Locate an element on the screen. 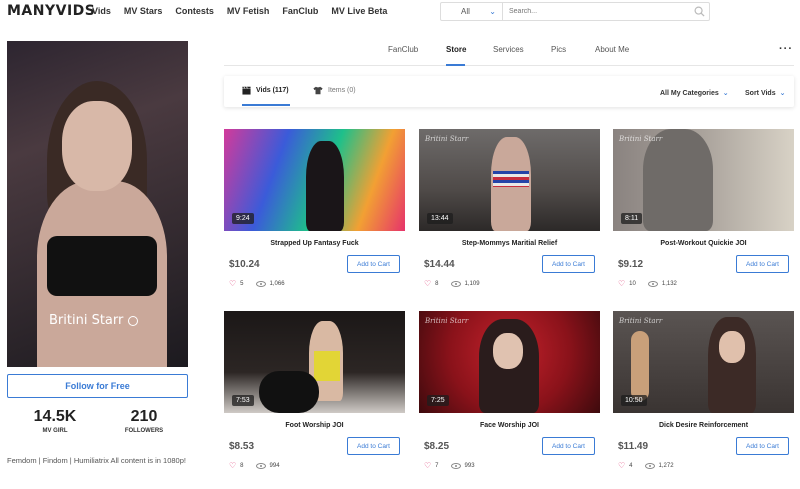 This screenshot has height=489, width=800. video-thumbnail: 7:53 is located at coordinates (314, 362).